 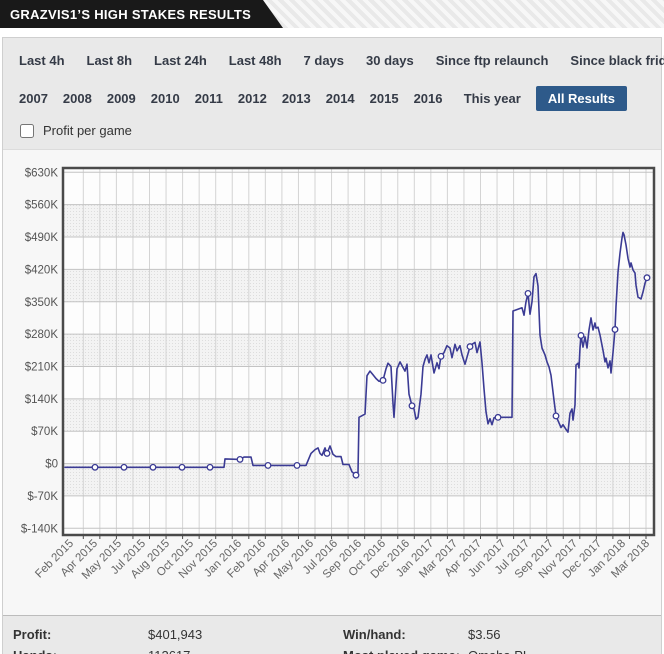 I want to click on profit-value: $401,943, so click(x=175, y=634).